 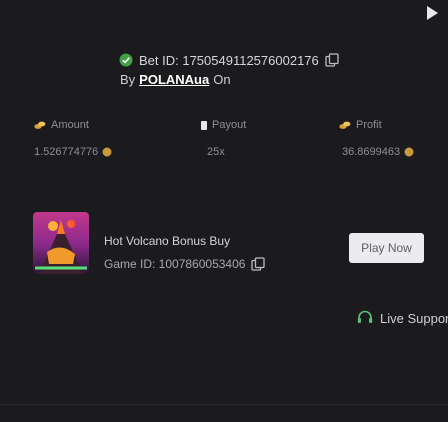 What do you see at coordinates (229, 125) in the screenshot?
I see `payout-label: Payout` at bounding box center [229, 125].